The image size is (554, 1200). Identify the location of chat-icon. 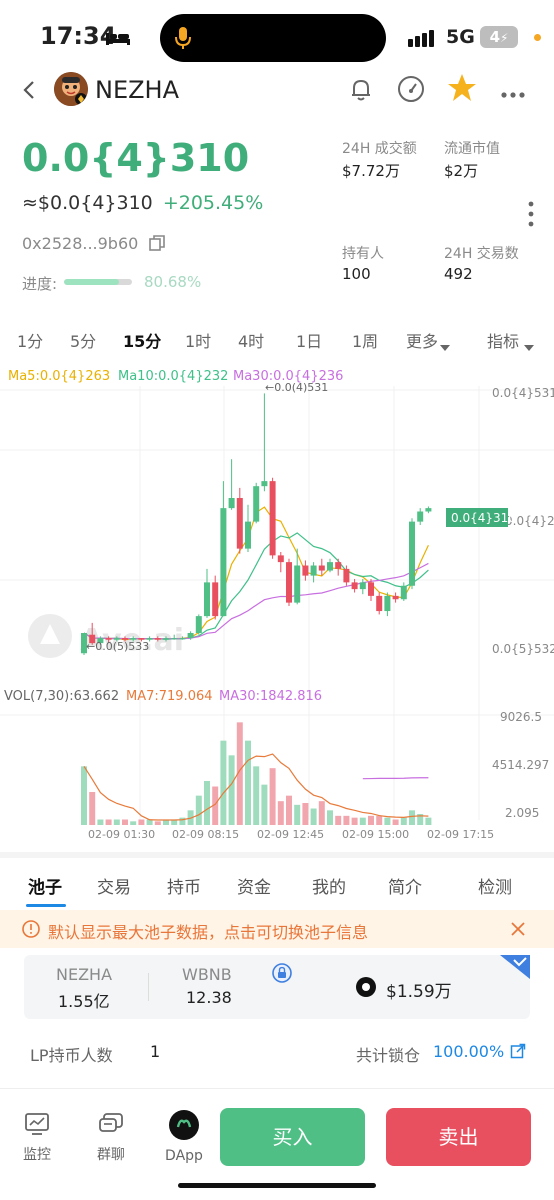
(111, 1122).